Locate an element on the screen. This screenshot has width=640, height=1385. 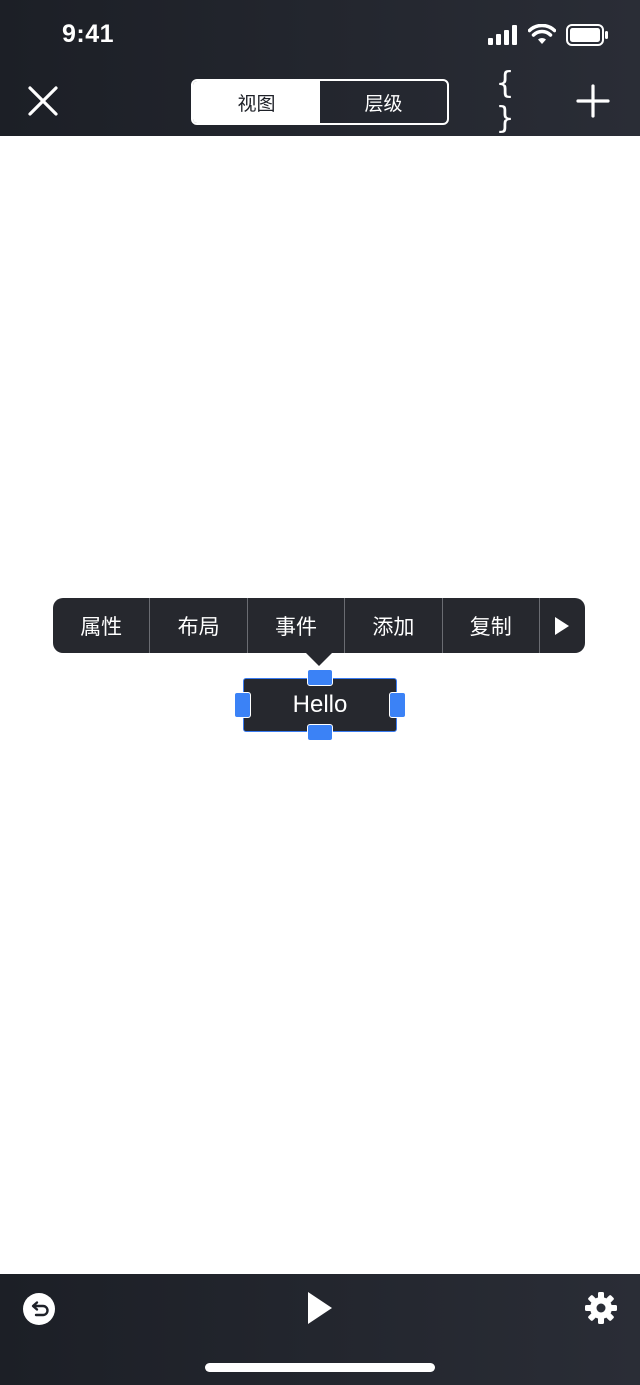
add-button is located at coordinates (593, 101).